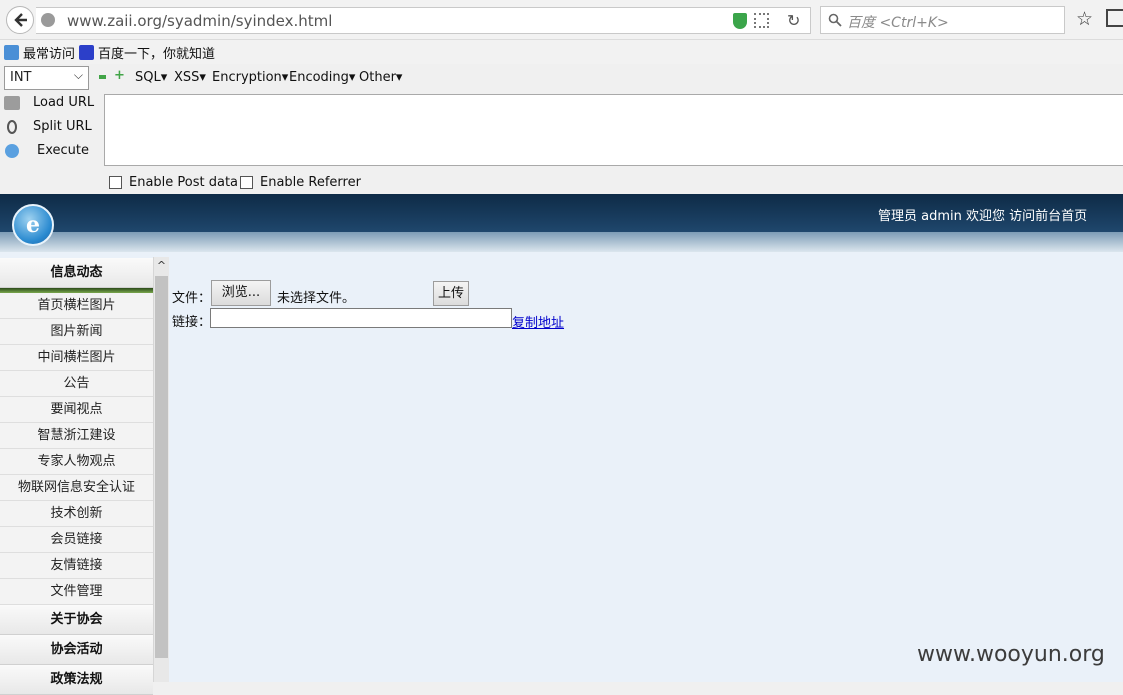 This screenshot has width=1123, height=695. I want to click on watermark: www.wooyun.org, so click(1011, 654).